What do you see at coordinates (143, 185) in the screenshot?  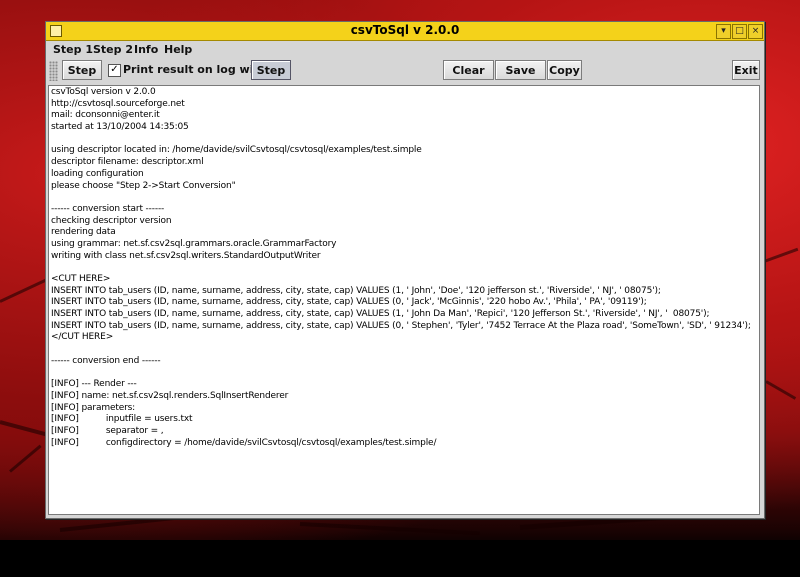 I see `log-line: please choose "Step 2->Start Conversion"` at bounding box center [143, 185].